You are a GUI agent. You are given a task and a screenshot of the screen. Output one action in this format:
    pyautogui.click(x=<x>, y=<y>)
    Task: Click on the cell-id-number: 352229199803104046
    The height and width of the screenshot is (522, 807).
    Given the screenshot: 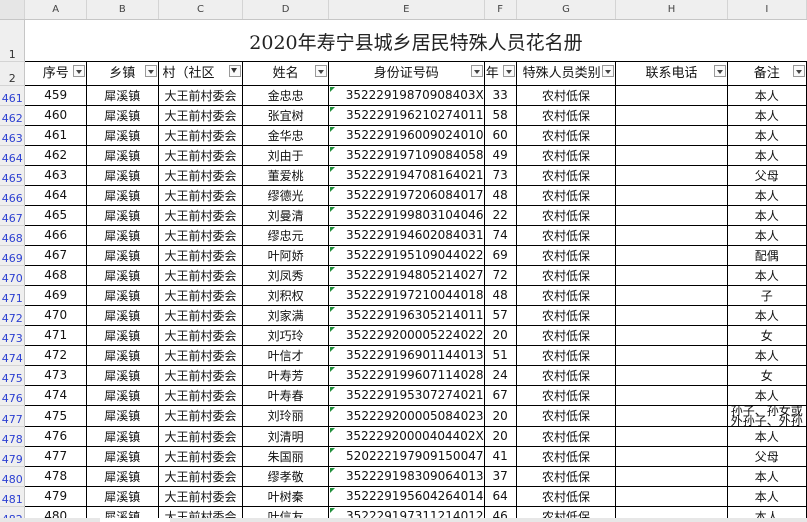 What is the action you would take?
    pyautogui.click(x=406, y=215)
    